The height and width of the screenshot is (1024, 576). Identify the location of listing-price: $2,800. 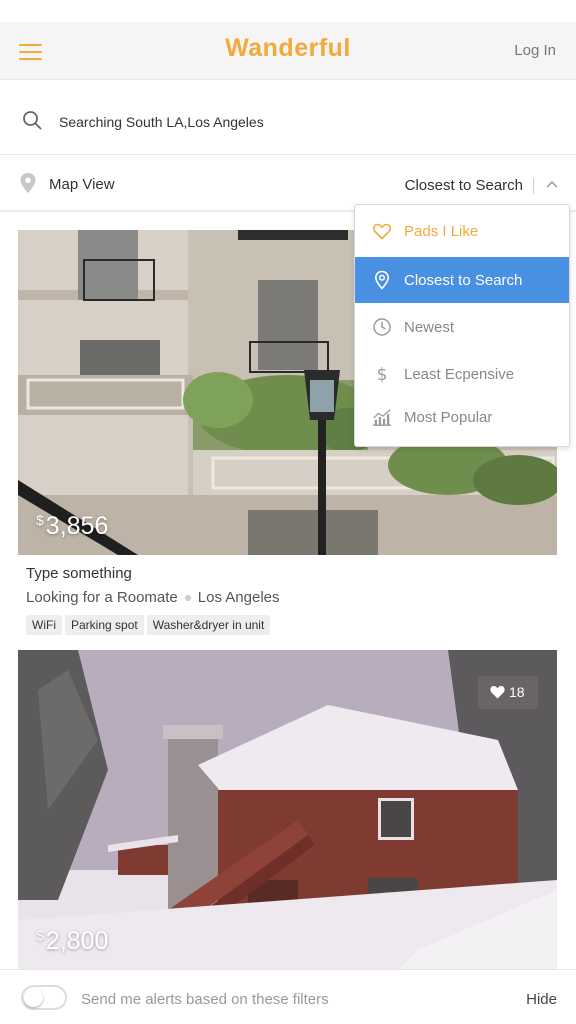
(72, 941).